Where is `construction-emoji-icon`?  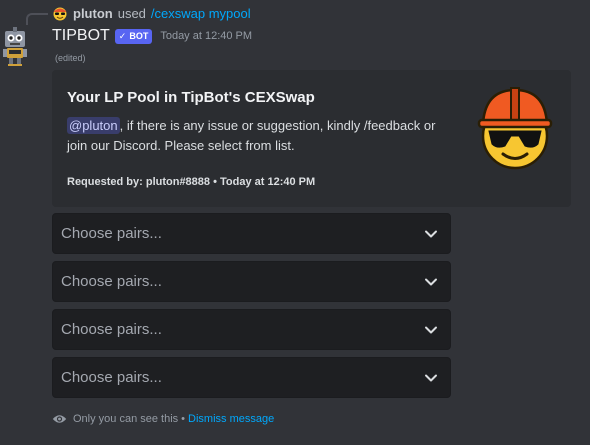
construction-emoji-icon is located at coordinates (515, 128).